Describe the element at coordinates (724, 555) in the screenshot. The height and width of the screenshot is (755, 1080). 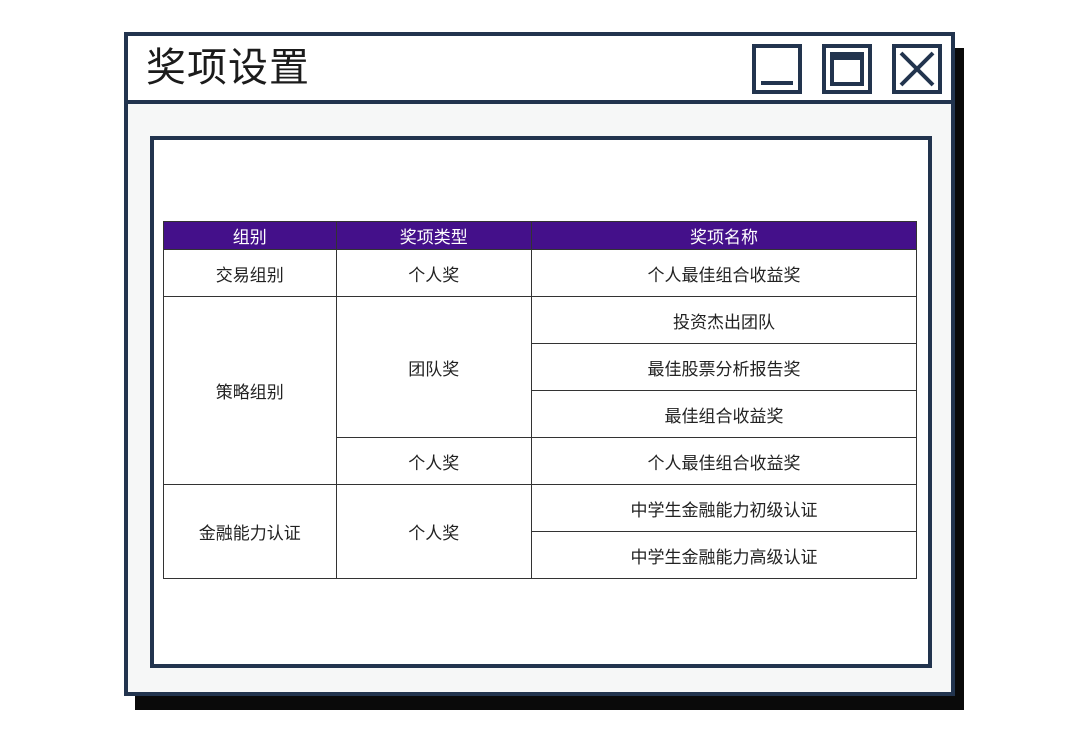
I see `award-name-cell: 中学生金融能力高级认证` at that location.